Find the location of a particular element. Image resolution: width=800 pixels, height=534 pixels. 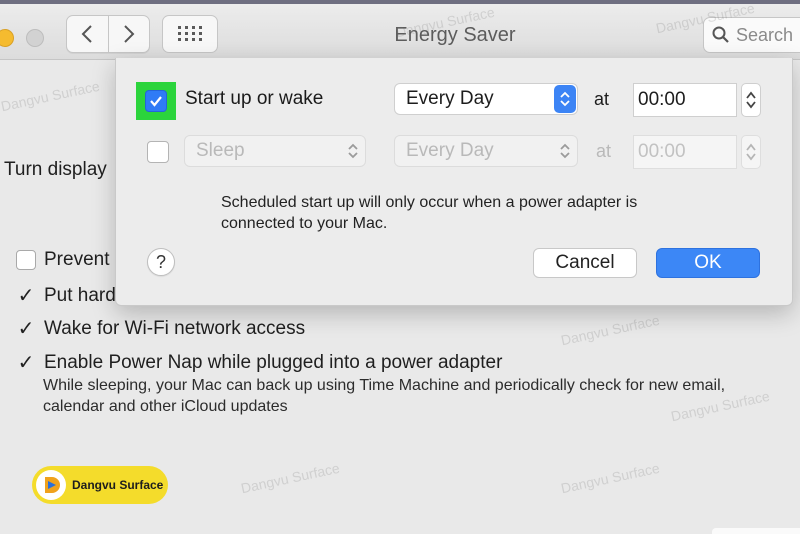

option-put-hard: ✓ Put hard is located at coordinates (66, 295).